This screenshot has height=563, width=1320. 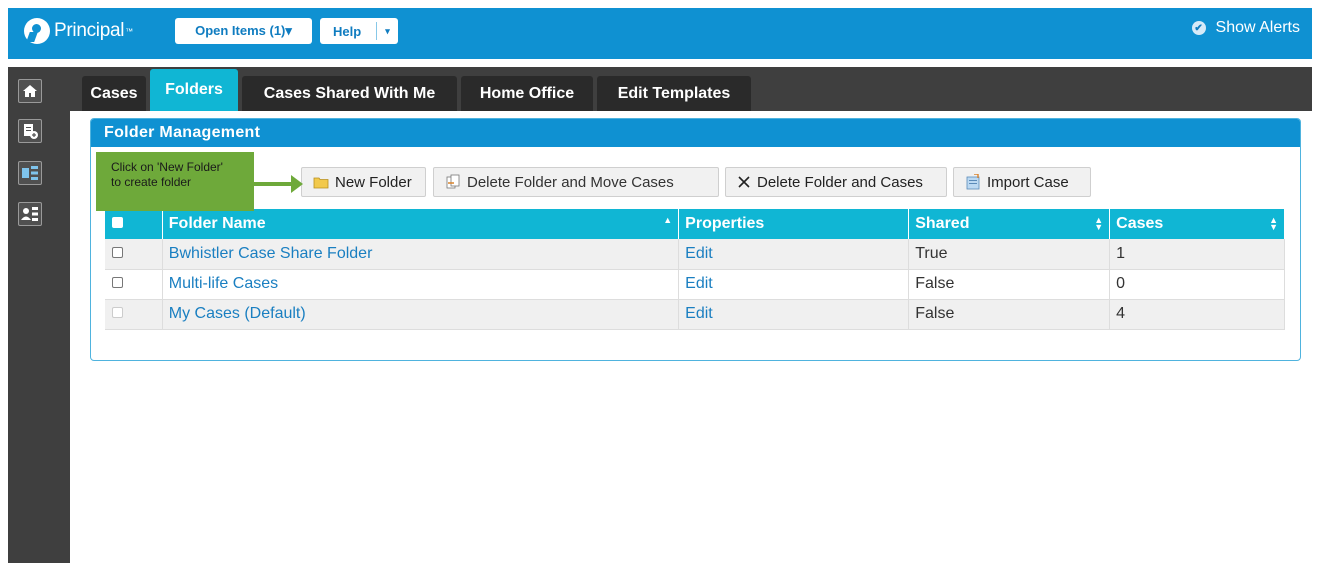 I want to click on import-case-button: Import Case, so click(x=1022, y=182).